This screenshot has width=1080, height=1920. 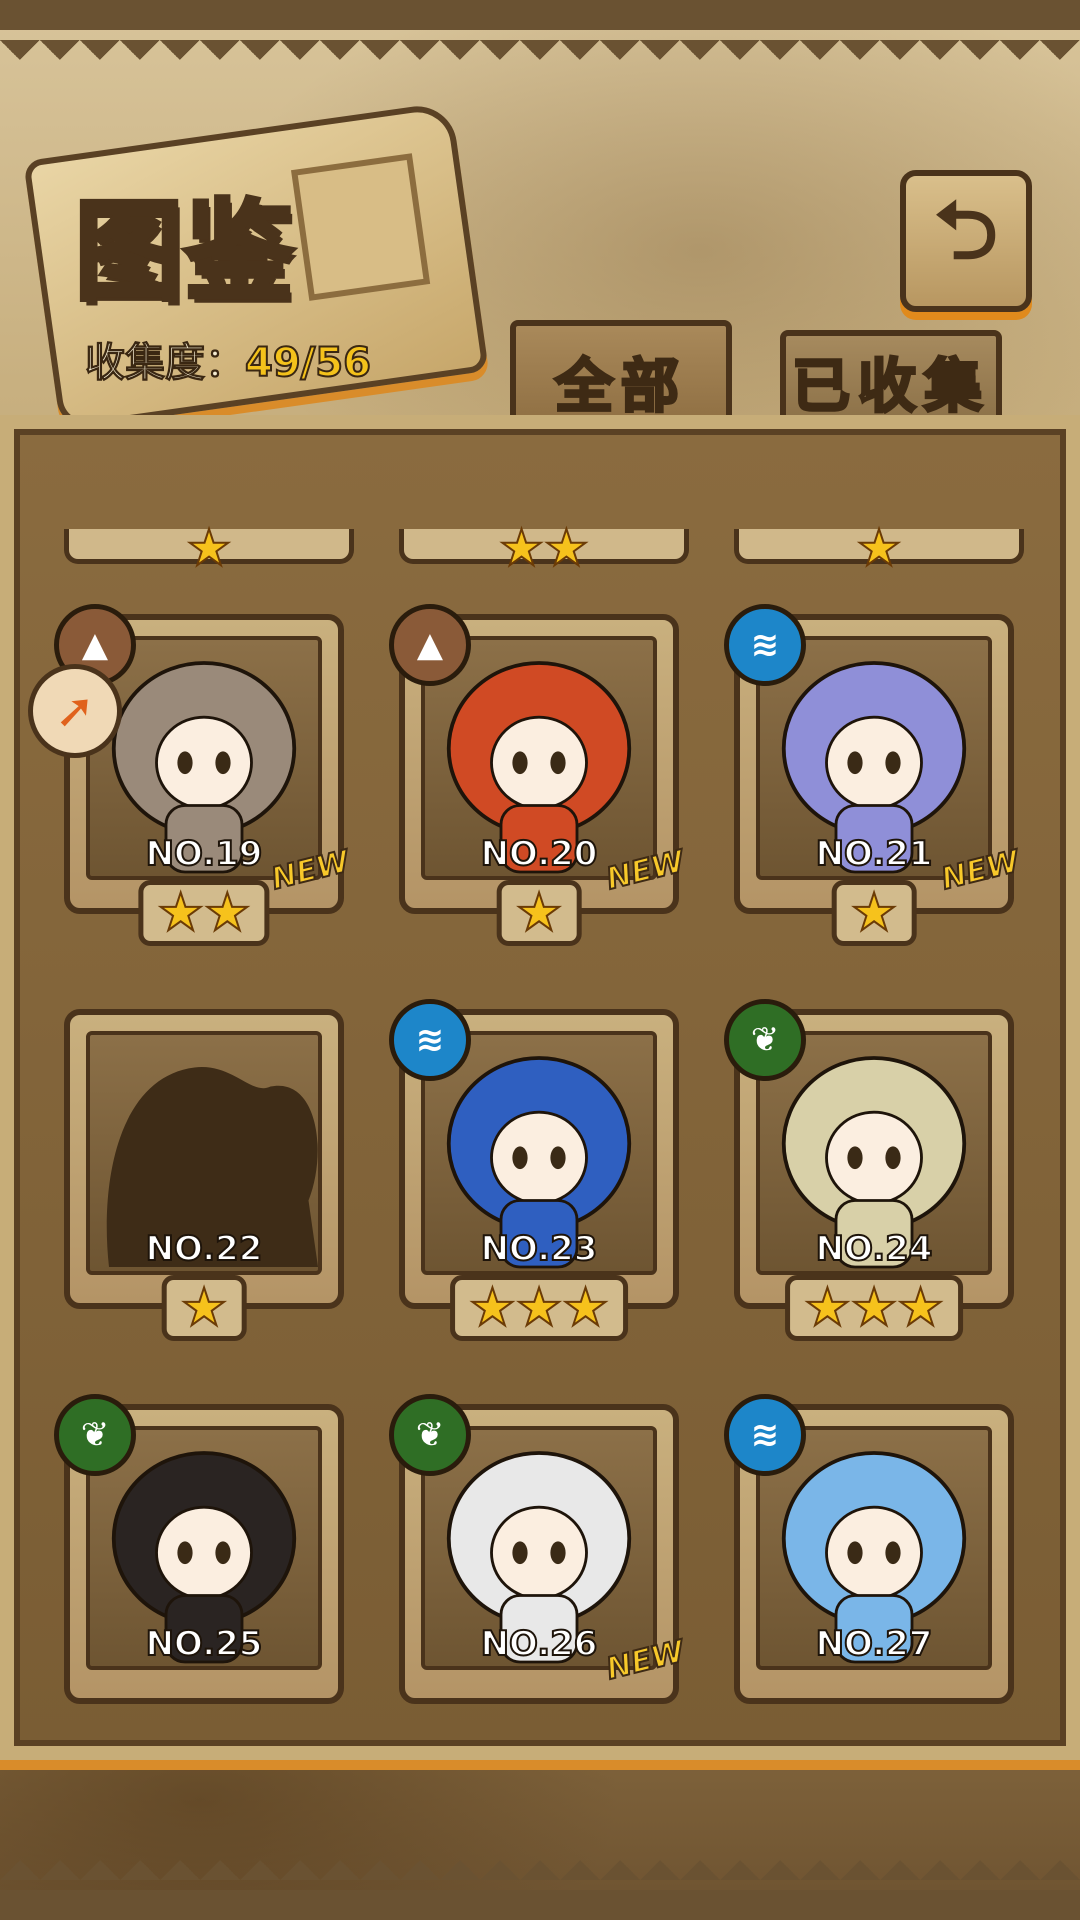 I want to click on back-button: ⮌, so click(x=966, y=241).